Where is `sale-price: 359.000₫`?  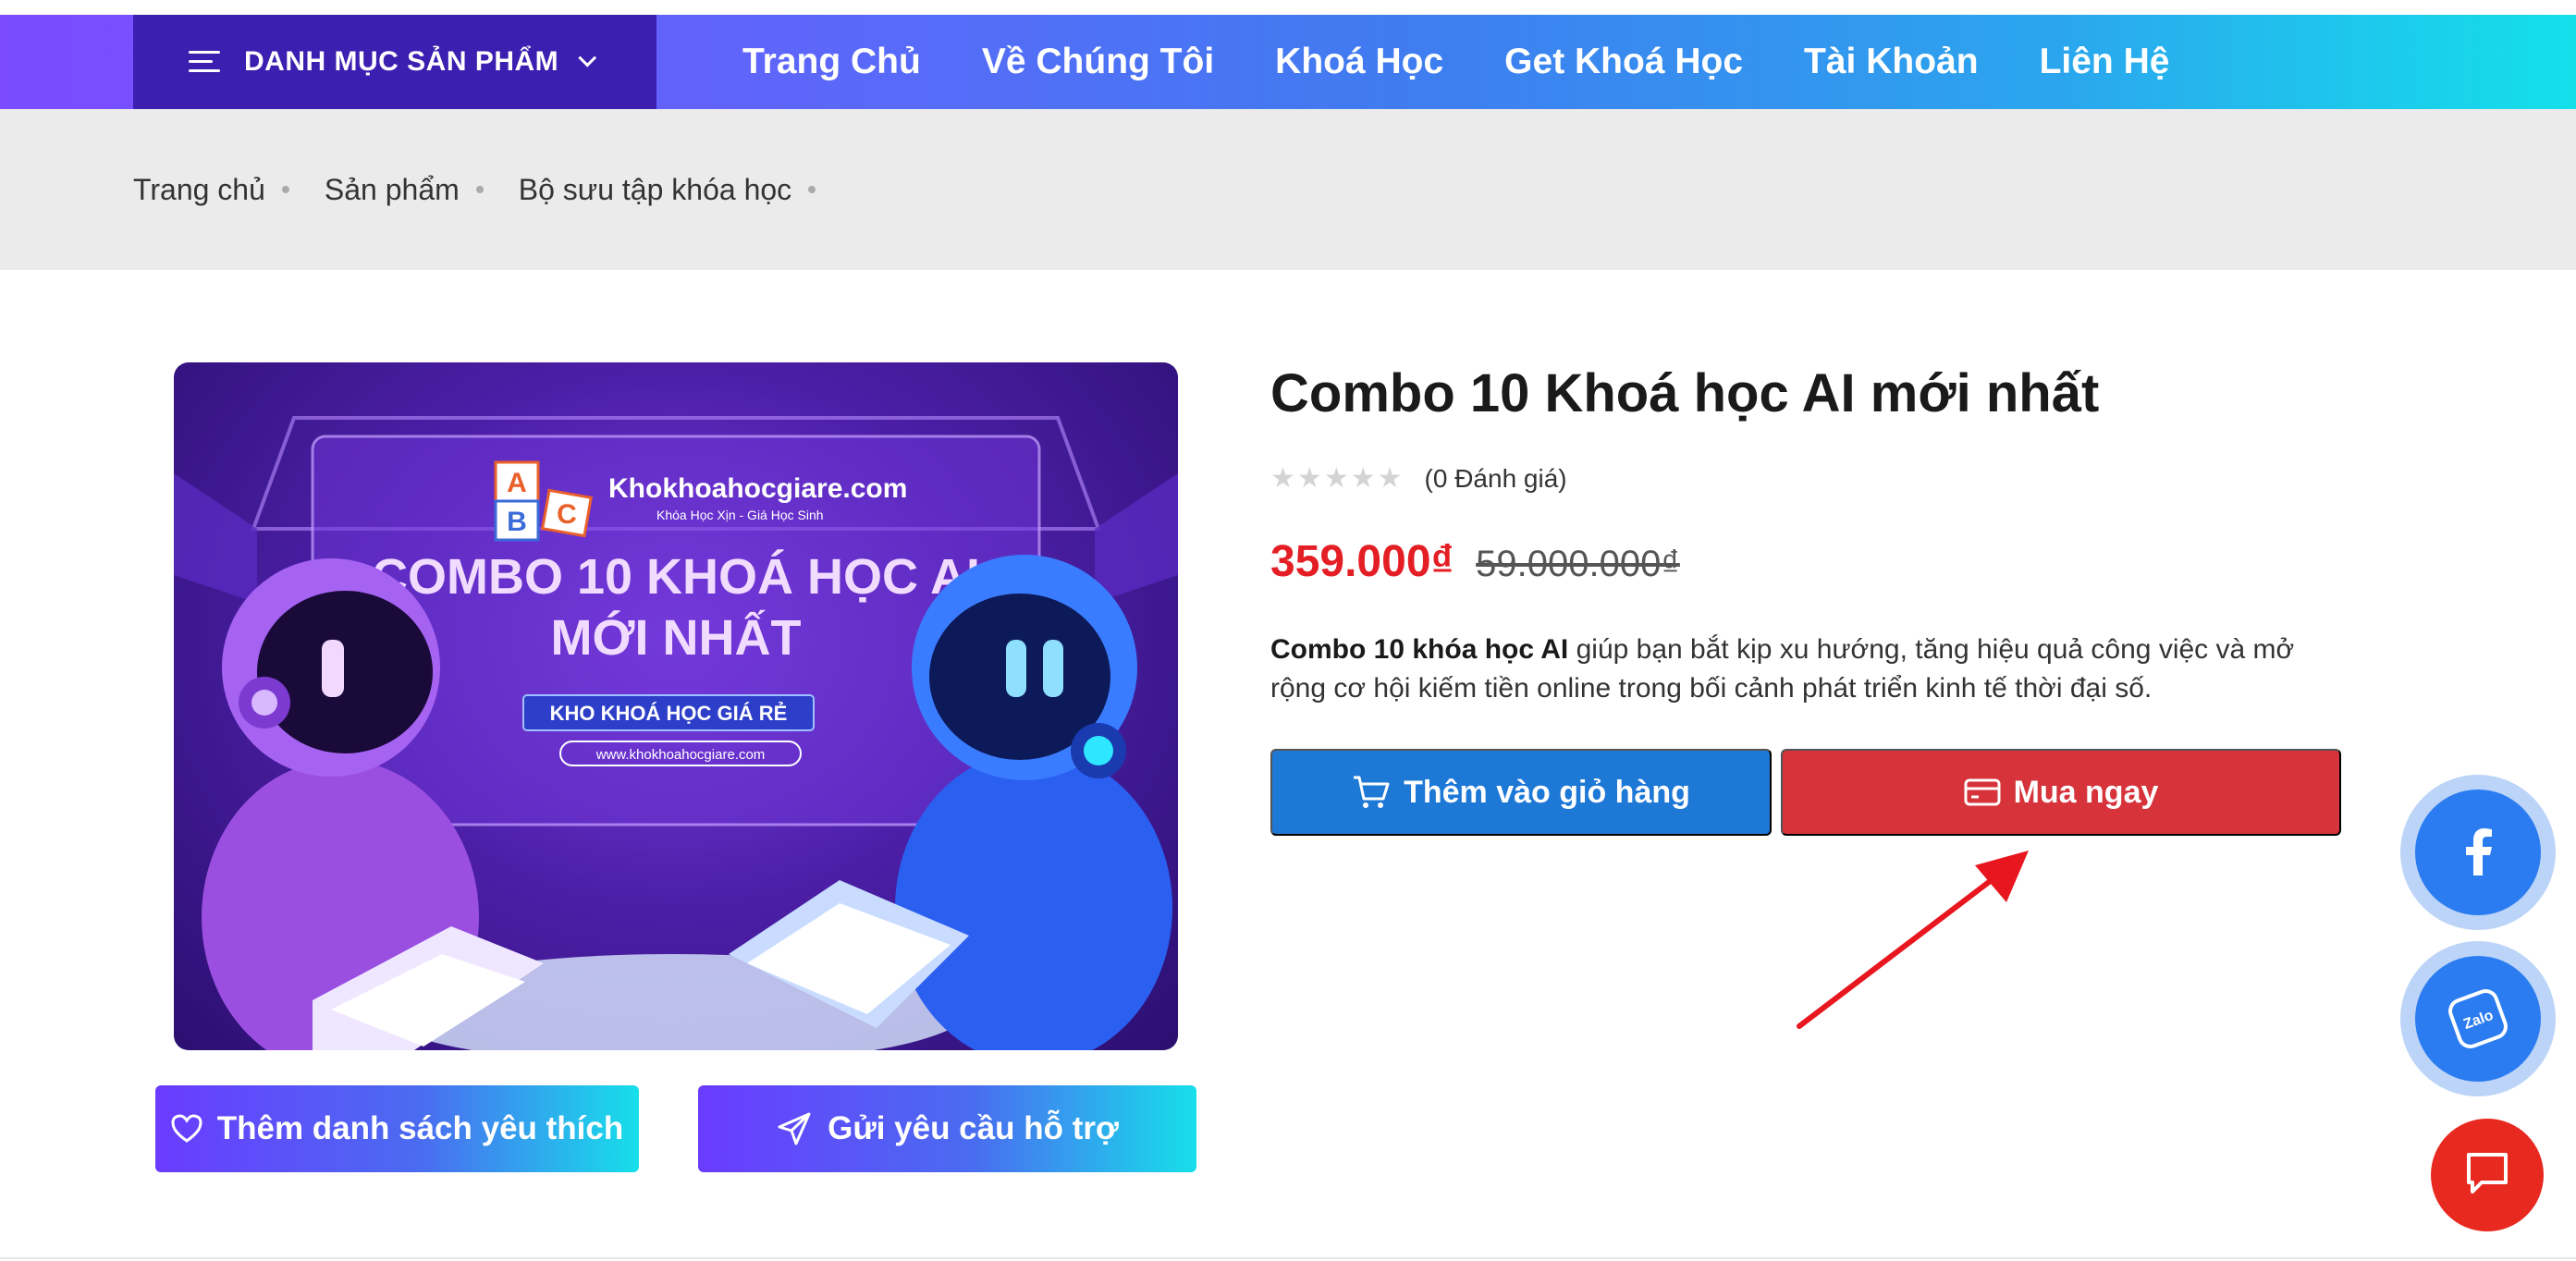
sale-price: 359.000₫ is located at coordinates (1362, 561).